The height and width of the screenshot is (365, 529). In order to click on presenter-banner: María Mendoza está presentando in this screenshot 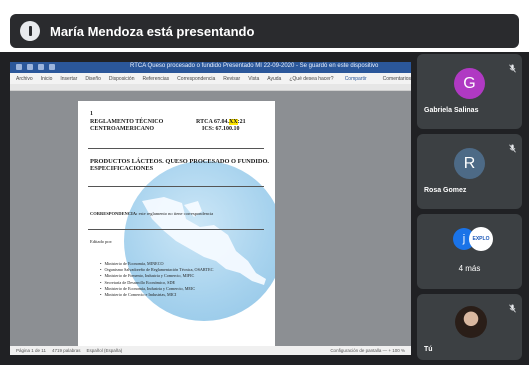, I will do `click(264, 31)`.